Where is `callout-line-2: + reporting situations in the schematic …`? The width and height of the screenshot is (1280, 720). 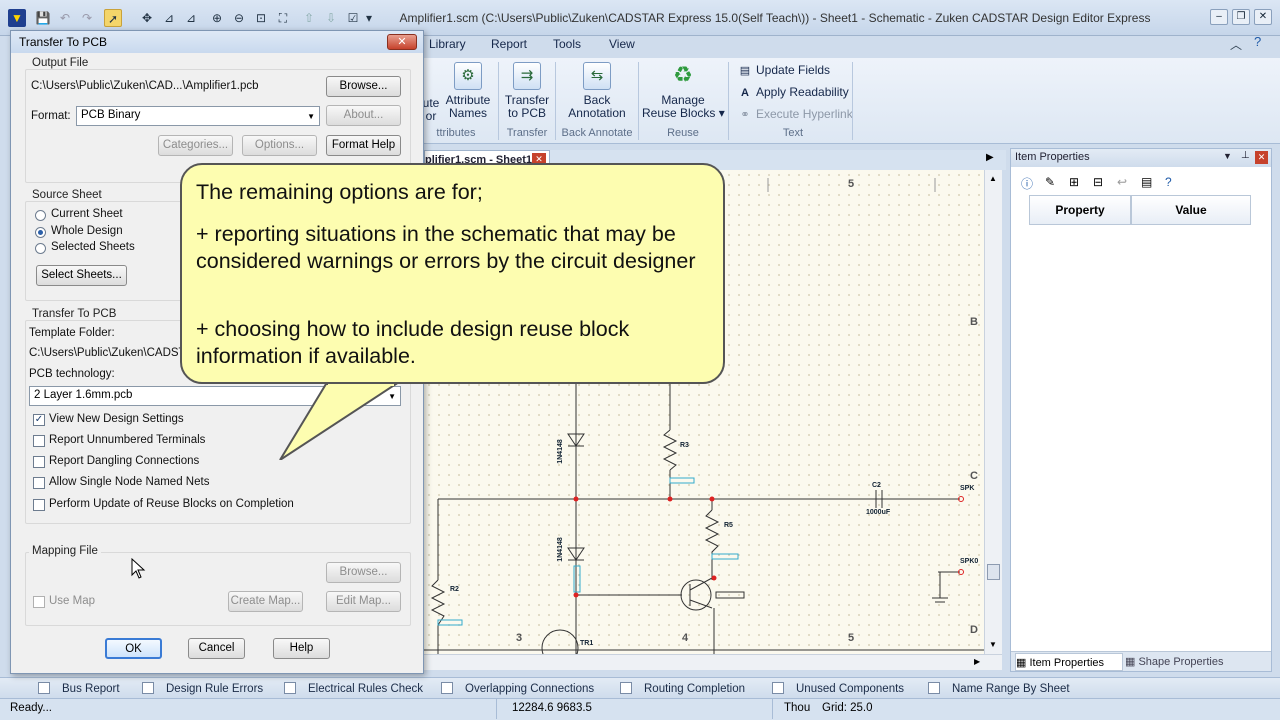
callout-line-2: + reporting situations in the schematic … is located at coordinates (446, 247).